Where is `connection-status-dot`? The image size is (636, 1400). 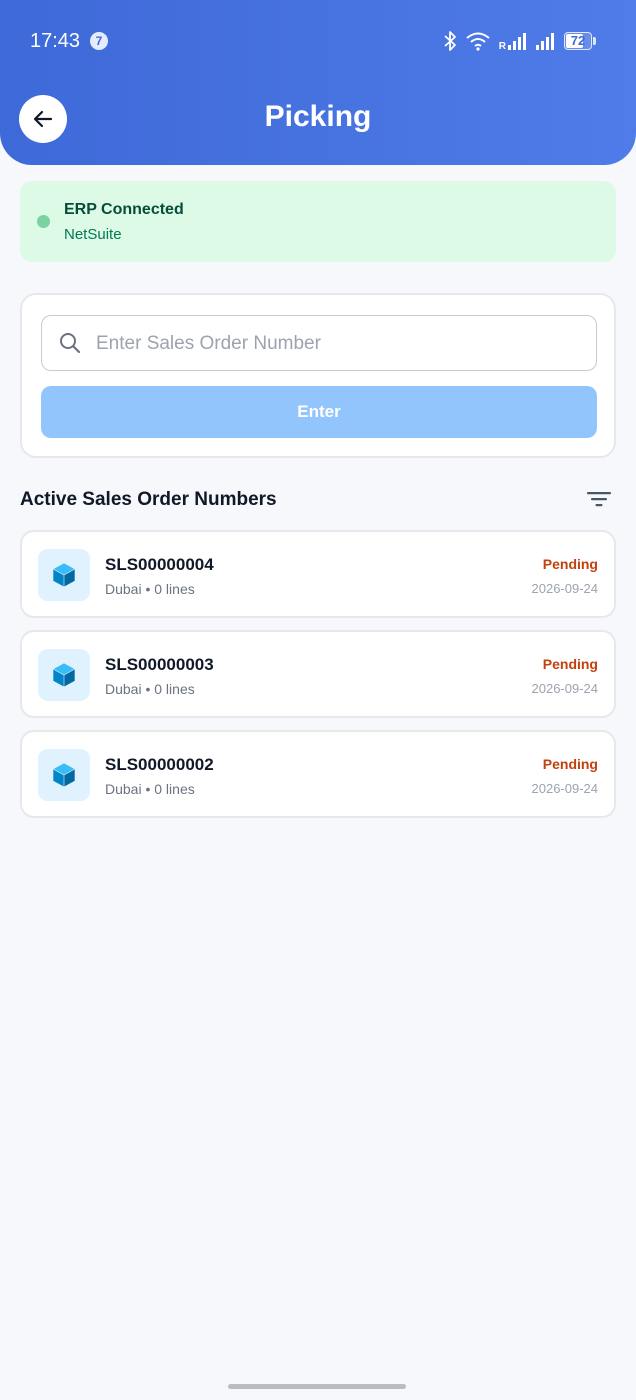 connection-status-dot is located at coordinates (43, 221).